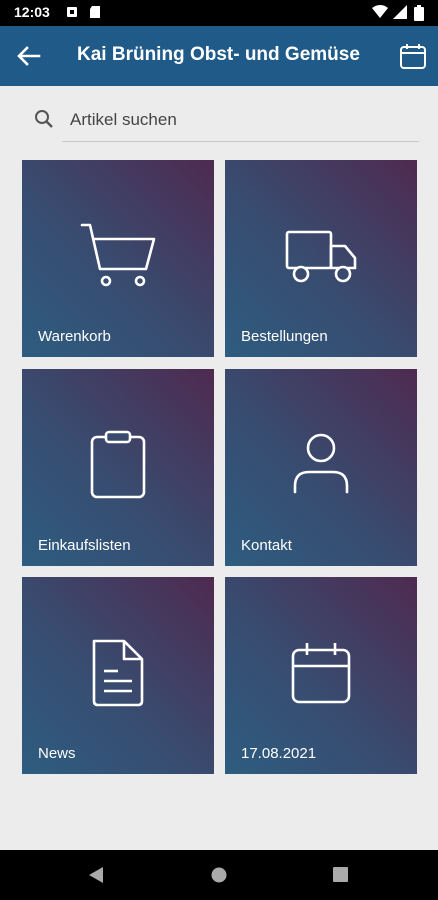 This screenshot has height=900, width=438. I want to click on status-bar: 12:03, so click(219, 13).